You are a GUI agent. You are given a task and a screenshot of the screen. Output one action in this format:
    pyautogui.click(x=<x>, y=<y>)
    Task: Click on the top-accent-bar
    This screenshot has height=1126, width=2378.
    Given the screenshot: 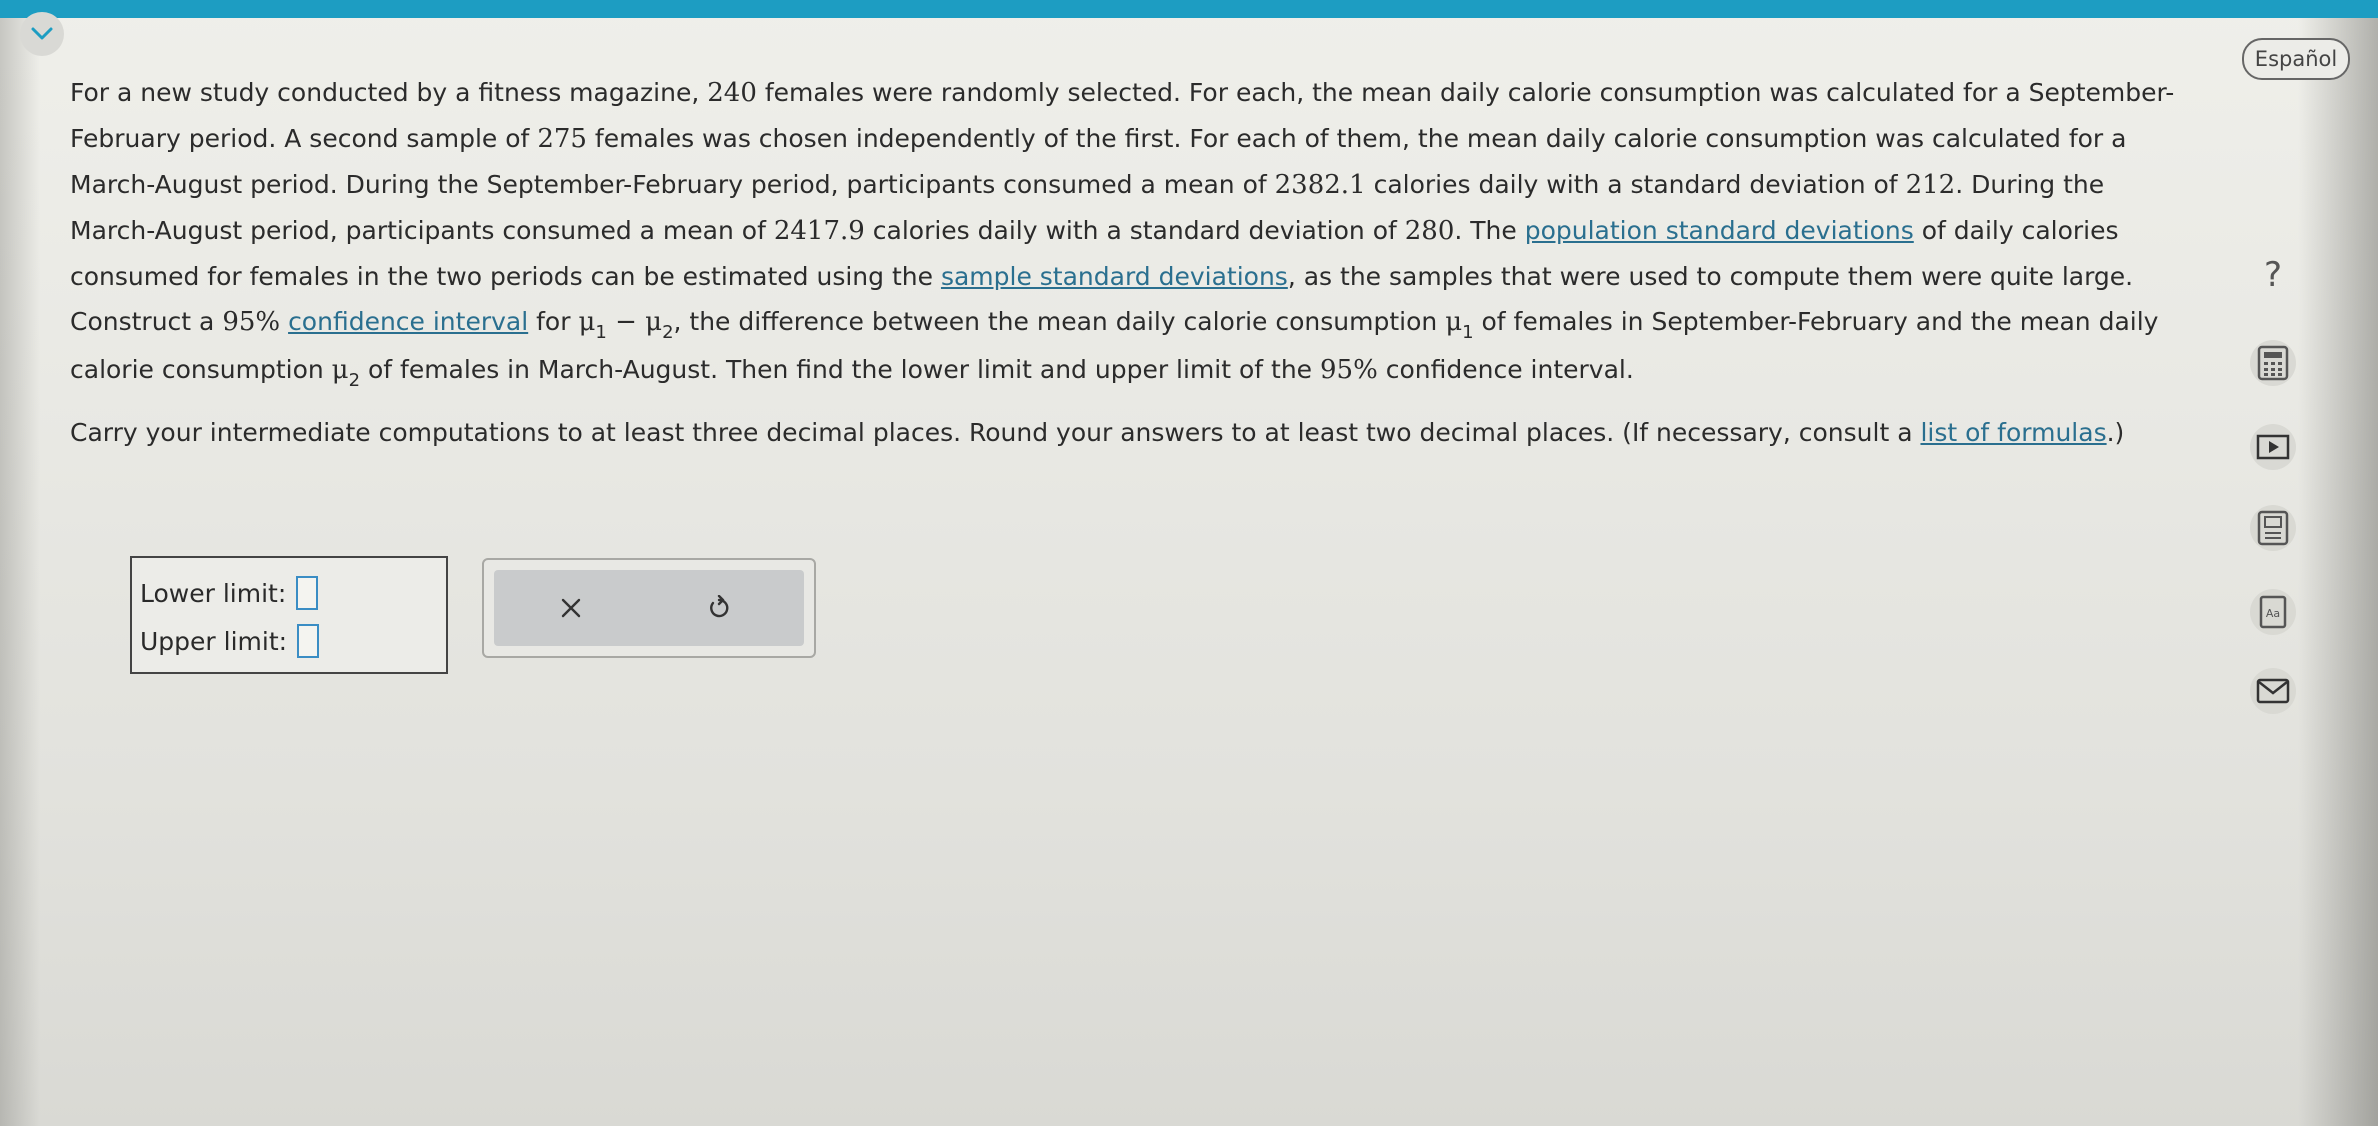 What is the action you would take?
    pyautogui.click(x=1189, y=9)
    